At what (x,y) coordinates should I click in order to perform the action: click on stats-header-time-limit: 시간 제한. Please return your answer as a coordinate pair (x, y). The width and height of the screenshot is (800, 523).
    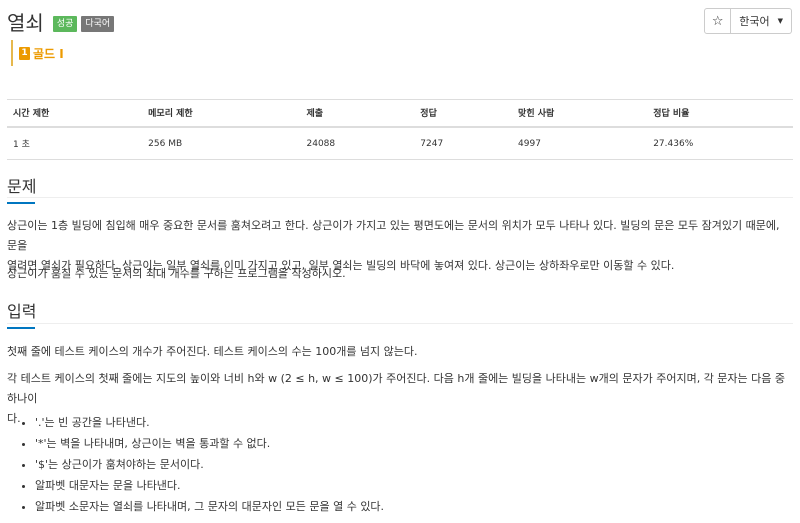
    Looking at the image, I should click on (75, 113).